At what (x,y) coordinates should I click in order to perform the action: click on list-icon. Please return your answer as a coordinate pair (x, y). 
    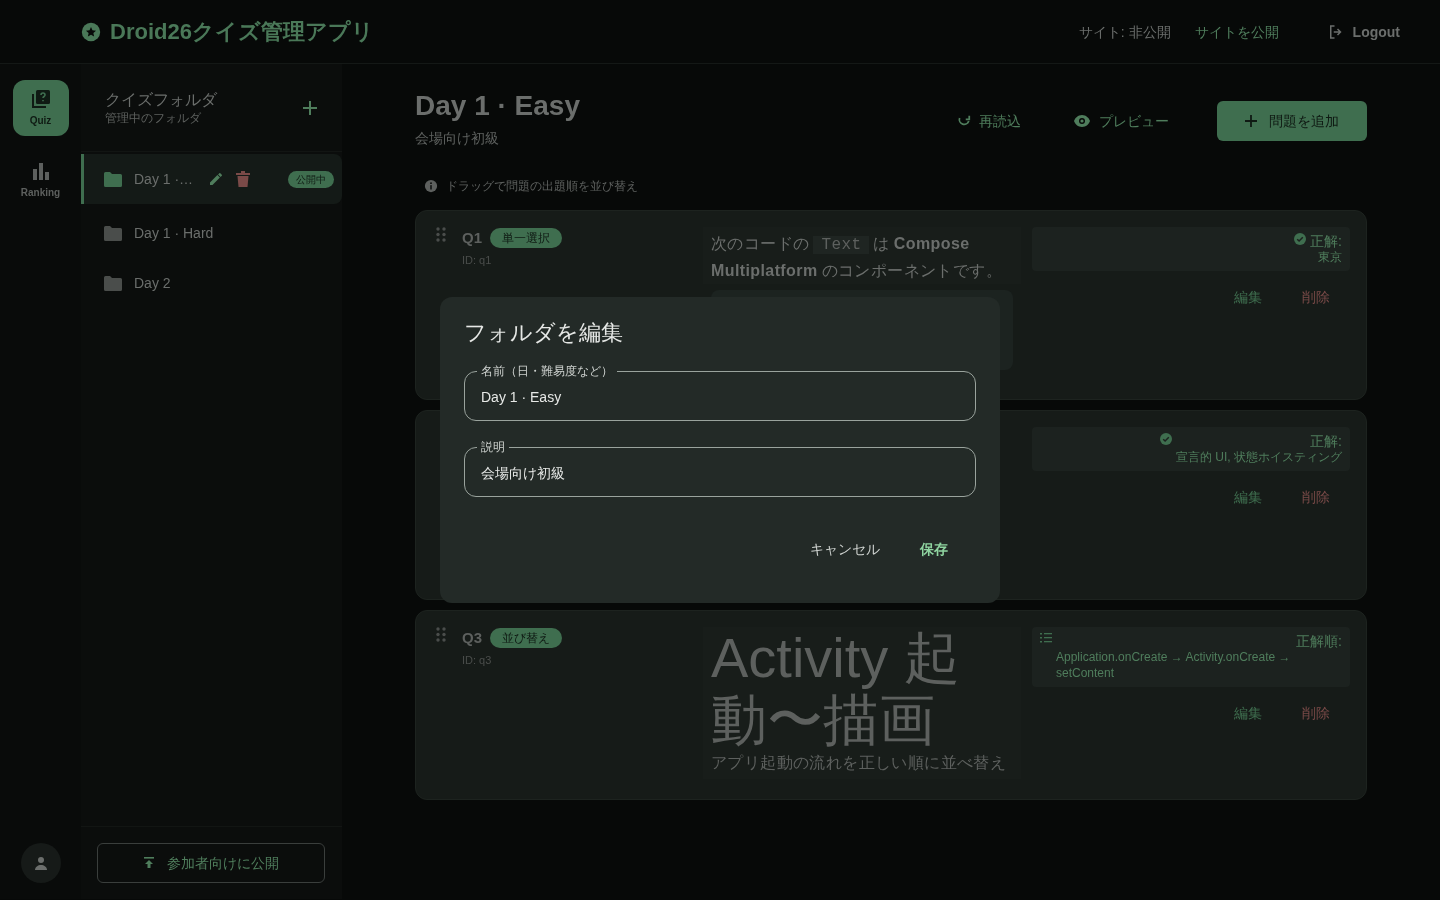
    Looking at the image, I should click on (1046, 638).